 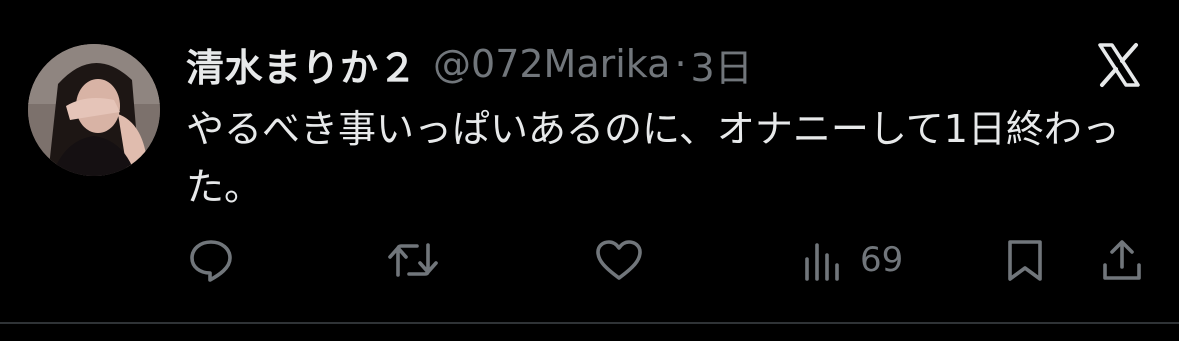 I want to click on post-header: 清水まりか２ @072Marika · 3日, so click(x=469, y=64).